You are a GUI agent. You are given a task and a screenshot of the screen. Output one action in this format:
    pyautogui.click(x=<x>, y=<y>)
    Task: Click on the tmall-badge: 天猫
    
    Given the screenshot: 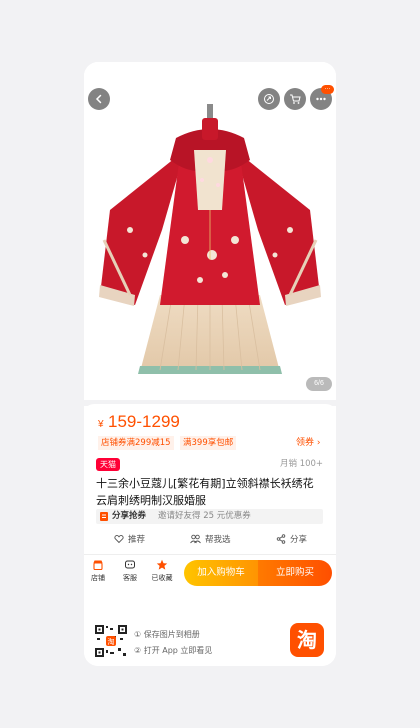 What is the action you would take?
    pyautogui.click(x=108, y=464)
    